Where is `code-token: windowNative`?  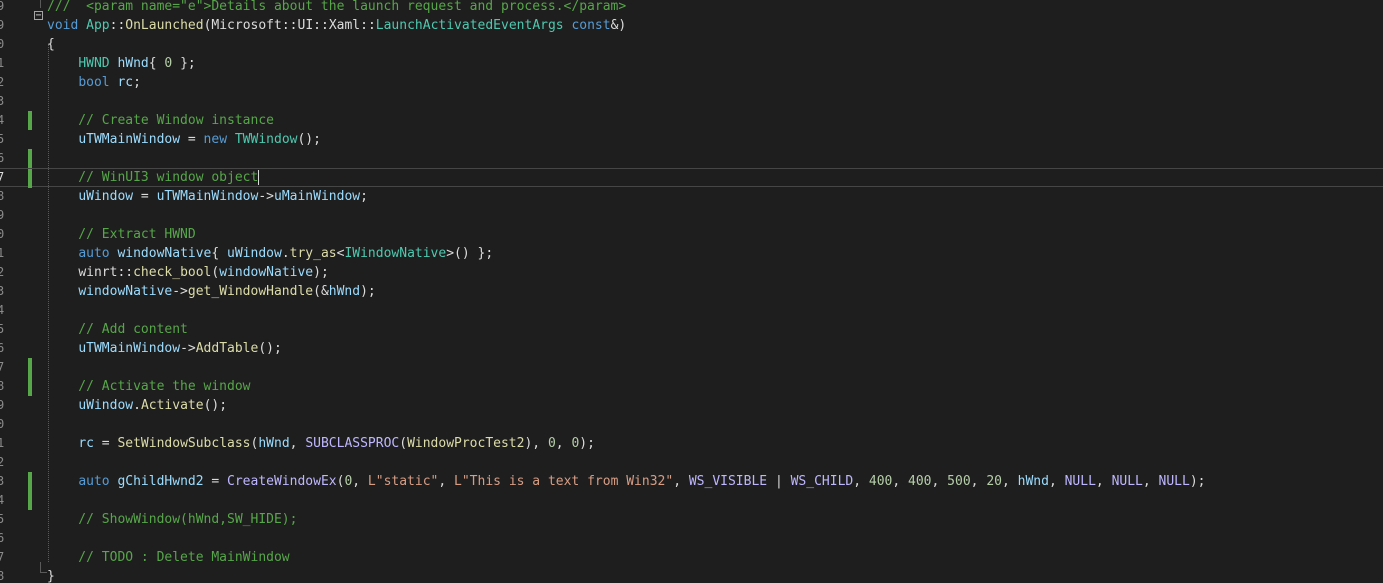 code-token: windowNative is located at coordinates (266, 272).